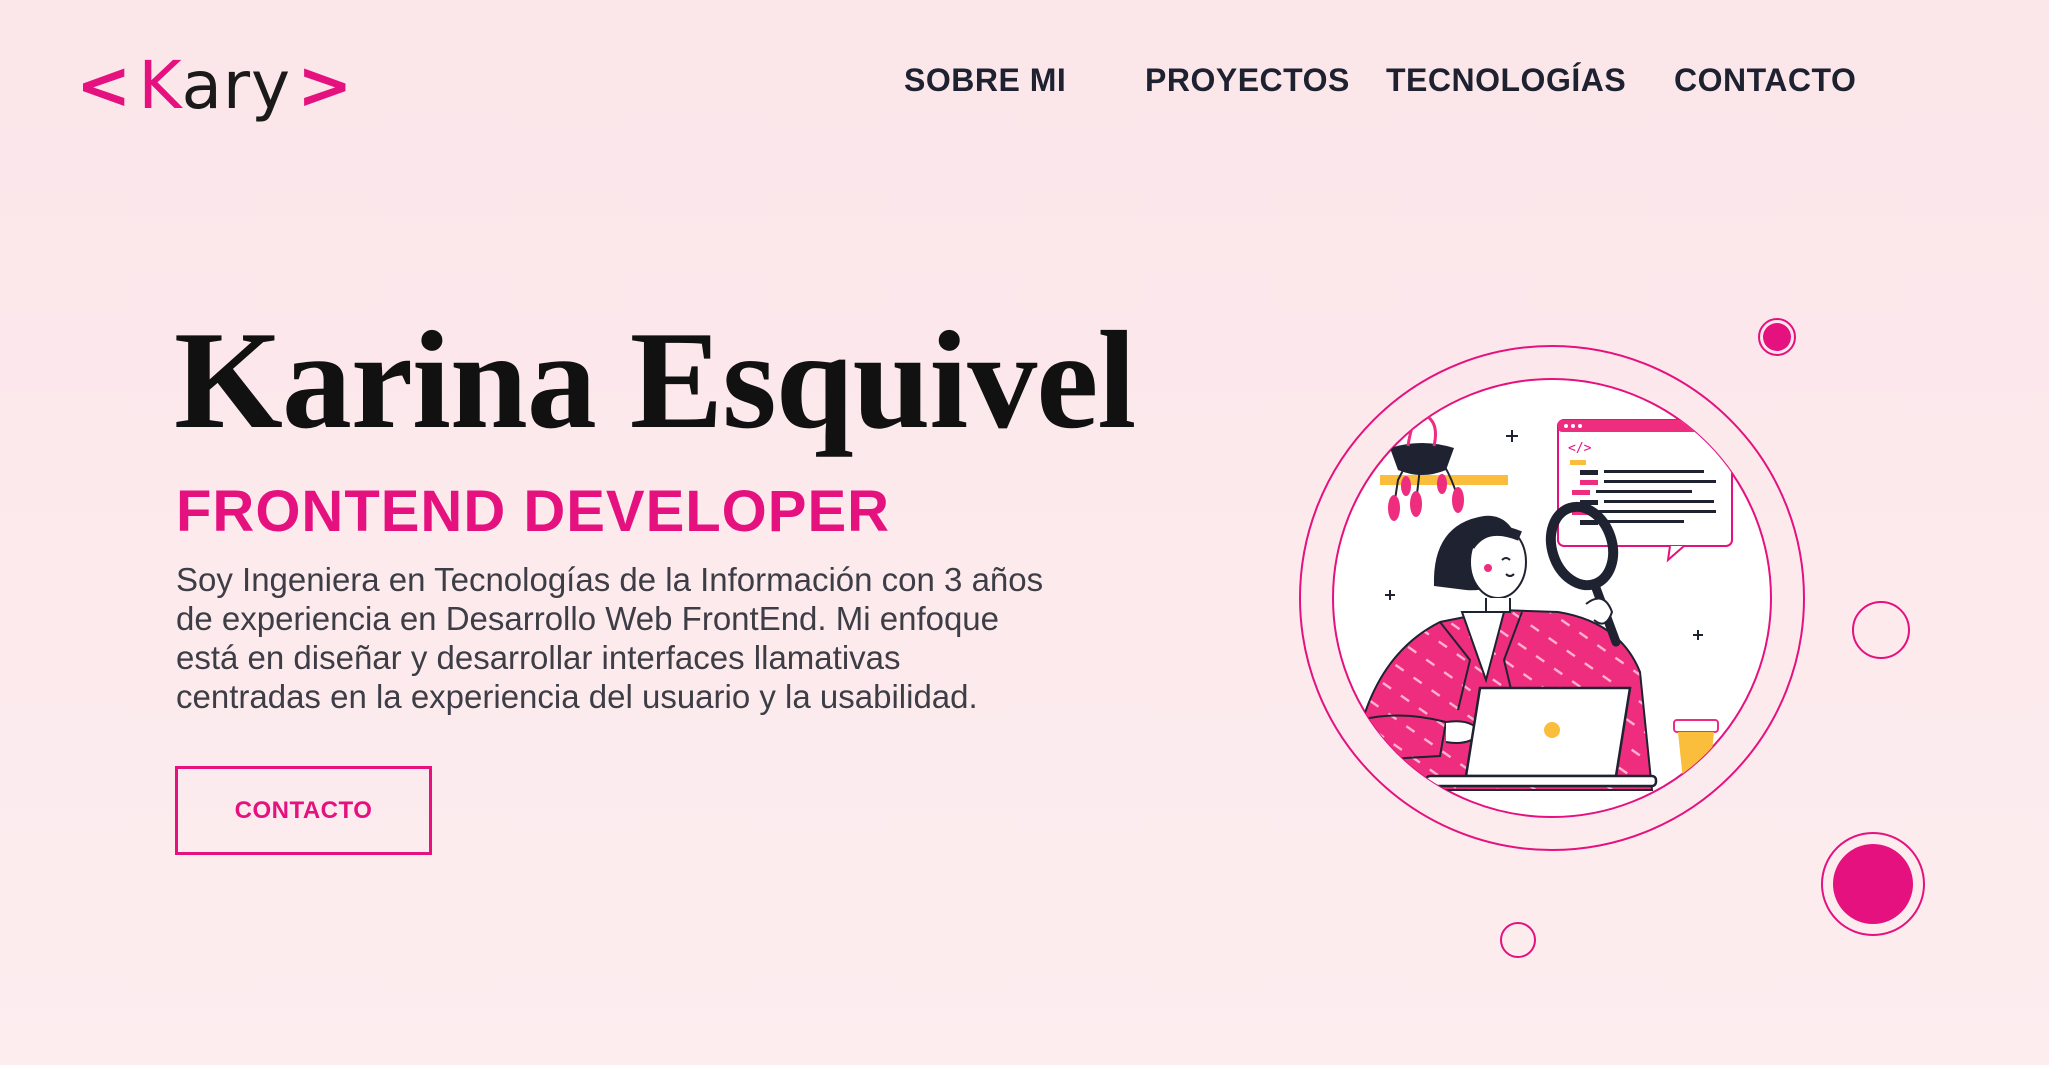 The width and height of the screenshot is (2049, 1065). I want to click on woman-developer-illustration: </>, so click(1552, 598).